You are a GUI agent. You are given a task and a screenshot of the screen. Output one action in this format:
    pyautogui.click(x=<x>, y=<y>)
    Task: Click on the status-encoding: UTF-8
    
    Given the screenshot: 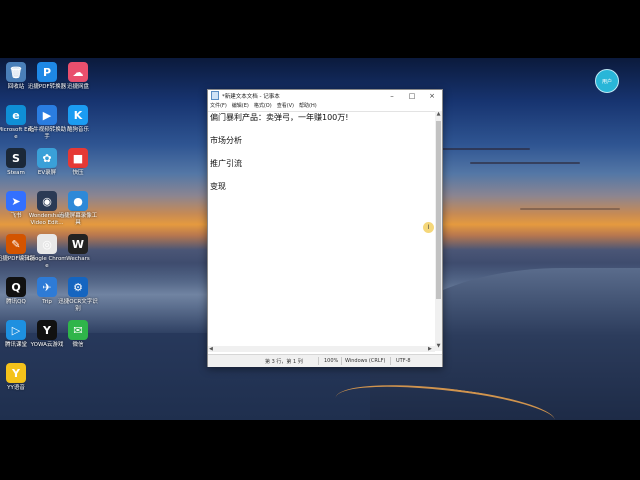 What is the action you would take?
    pyautogui.click(x=403, y=361)
    